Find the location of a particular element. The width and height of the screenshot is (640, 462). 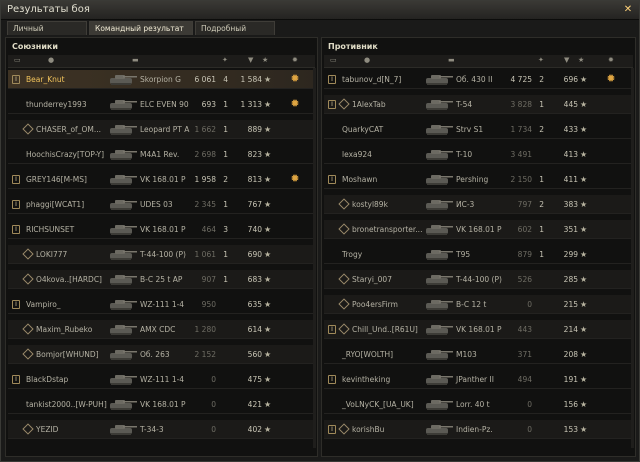

table-row: I RICHSUNSET VK 168.01 P 464 3 740 ★ is located at coordinates (161, 229).